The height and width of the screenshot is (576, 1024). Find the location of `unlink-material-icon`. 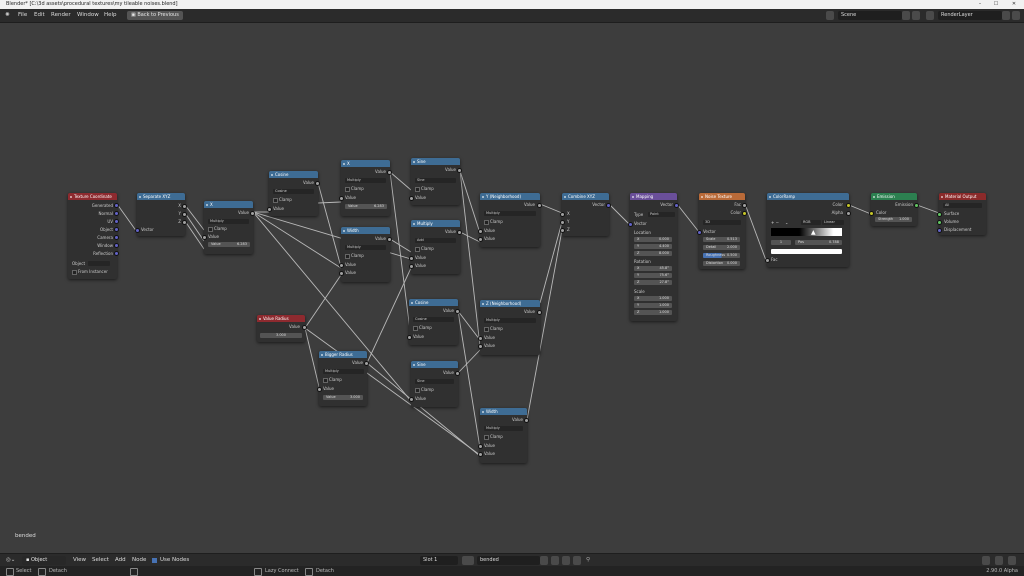

unlink-material-icon is located at coordinates (566, 560).